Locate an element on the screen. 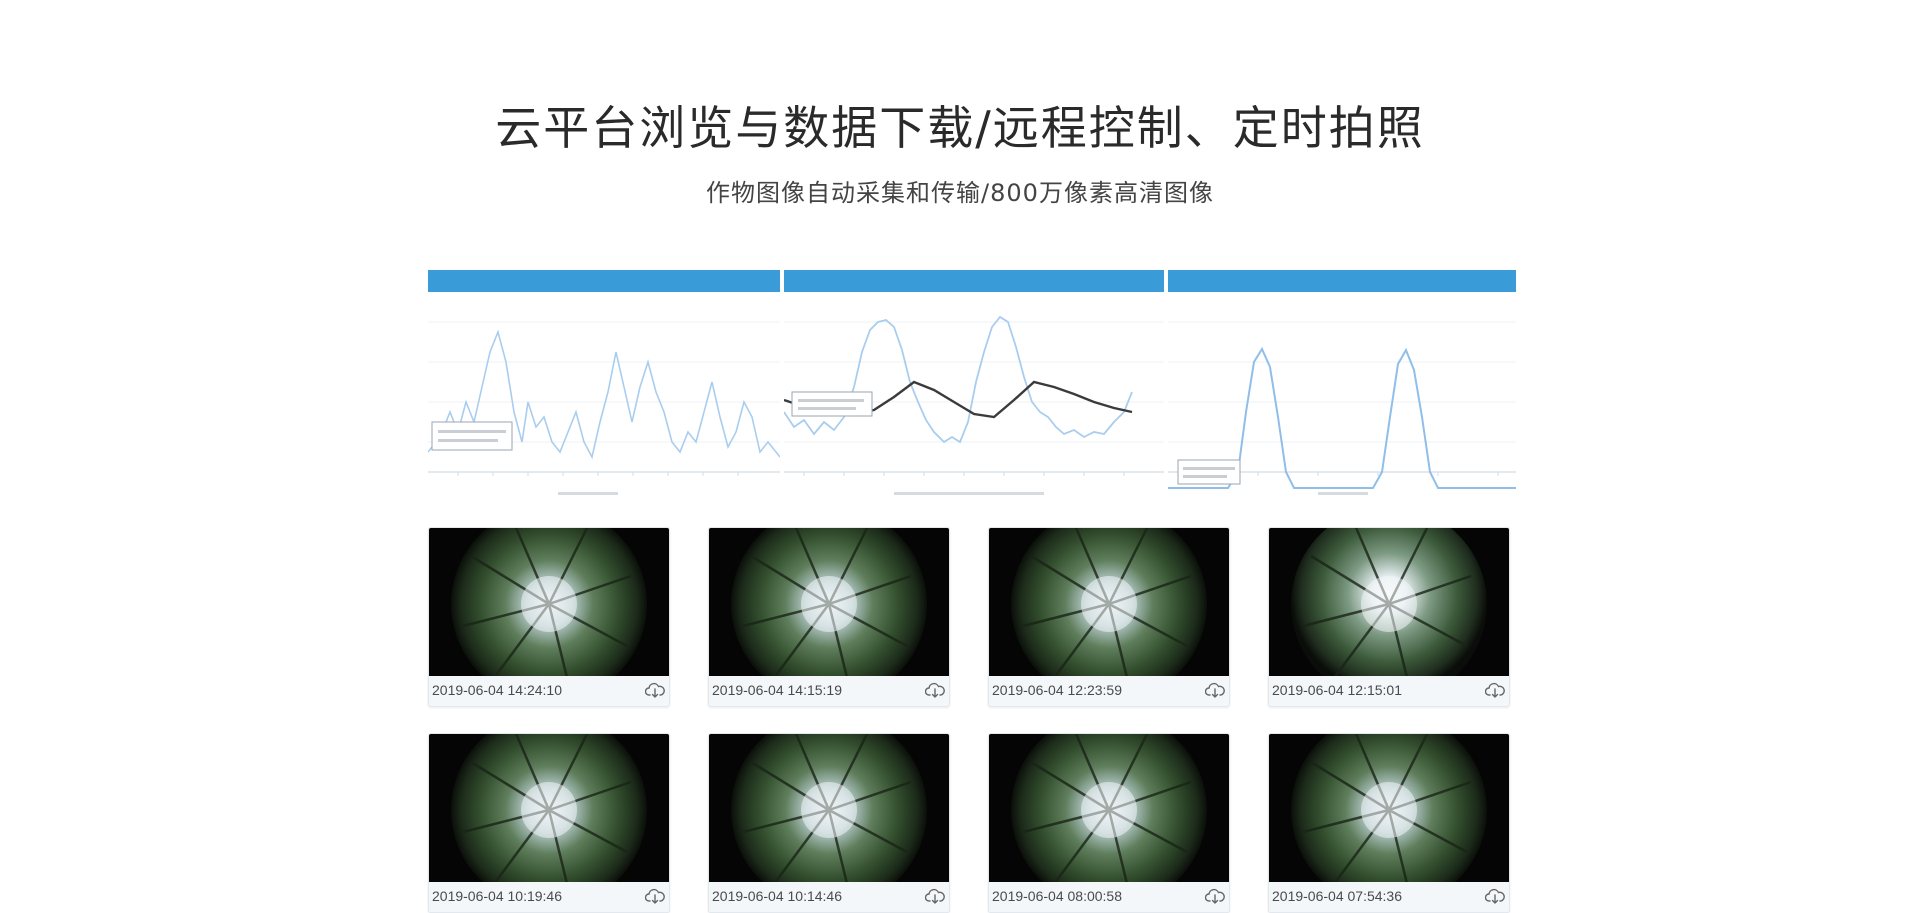  chart-panel-1-plot is located at coordinates (604, 408).